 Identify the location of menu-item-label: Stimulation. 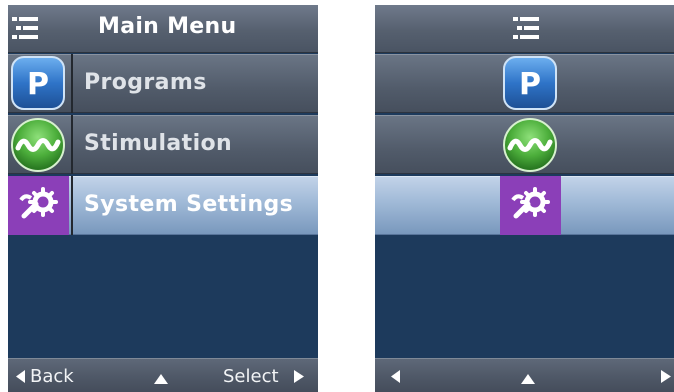
(158, 143).